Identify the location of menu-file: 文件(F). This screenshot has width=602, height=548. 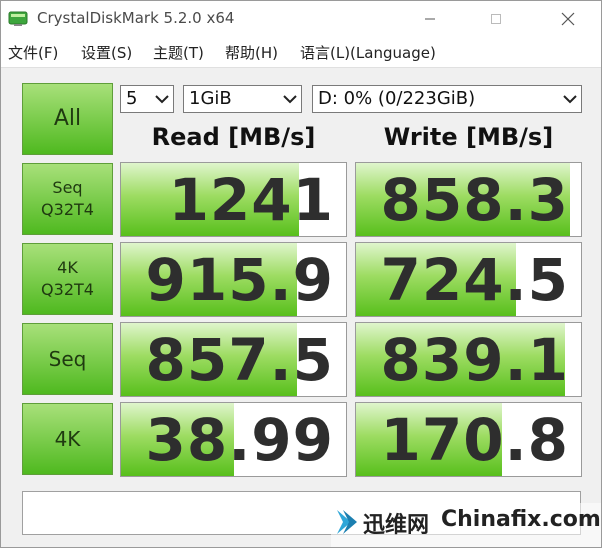
(33, 52).